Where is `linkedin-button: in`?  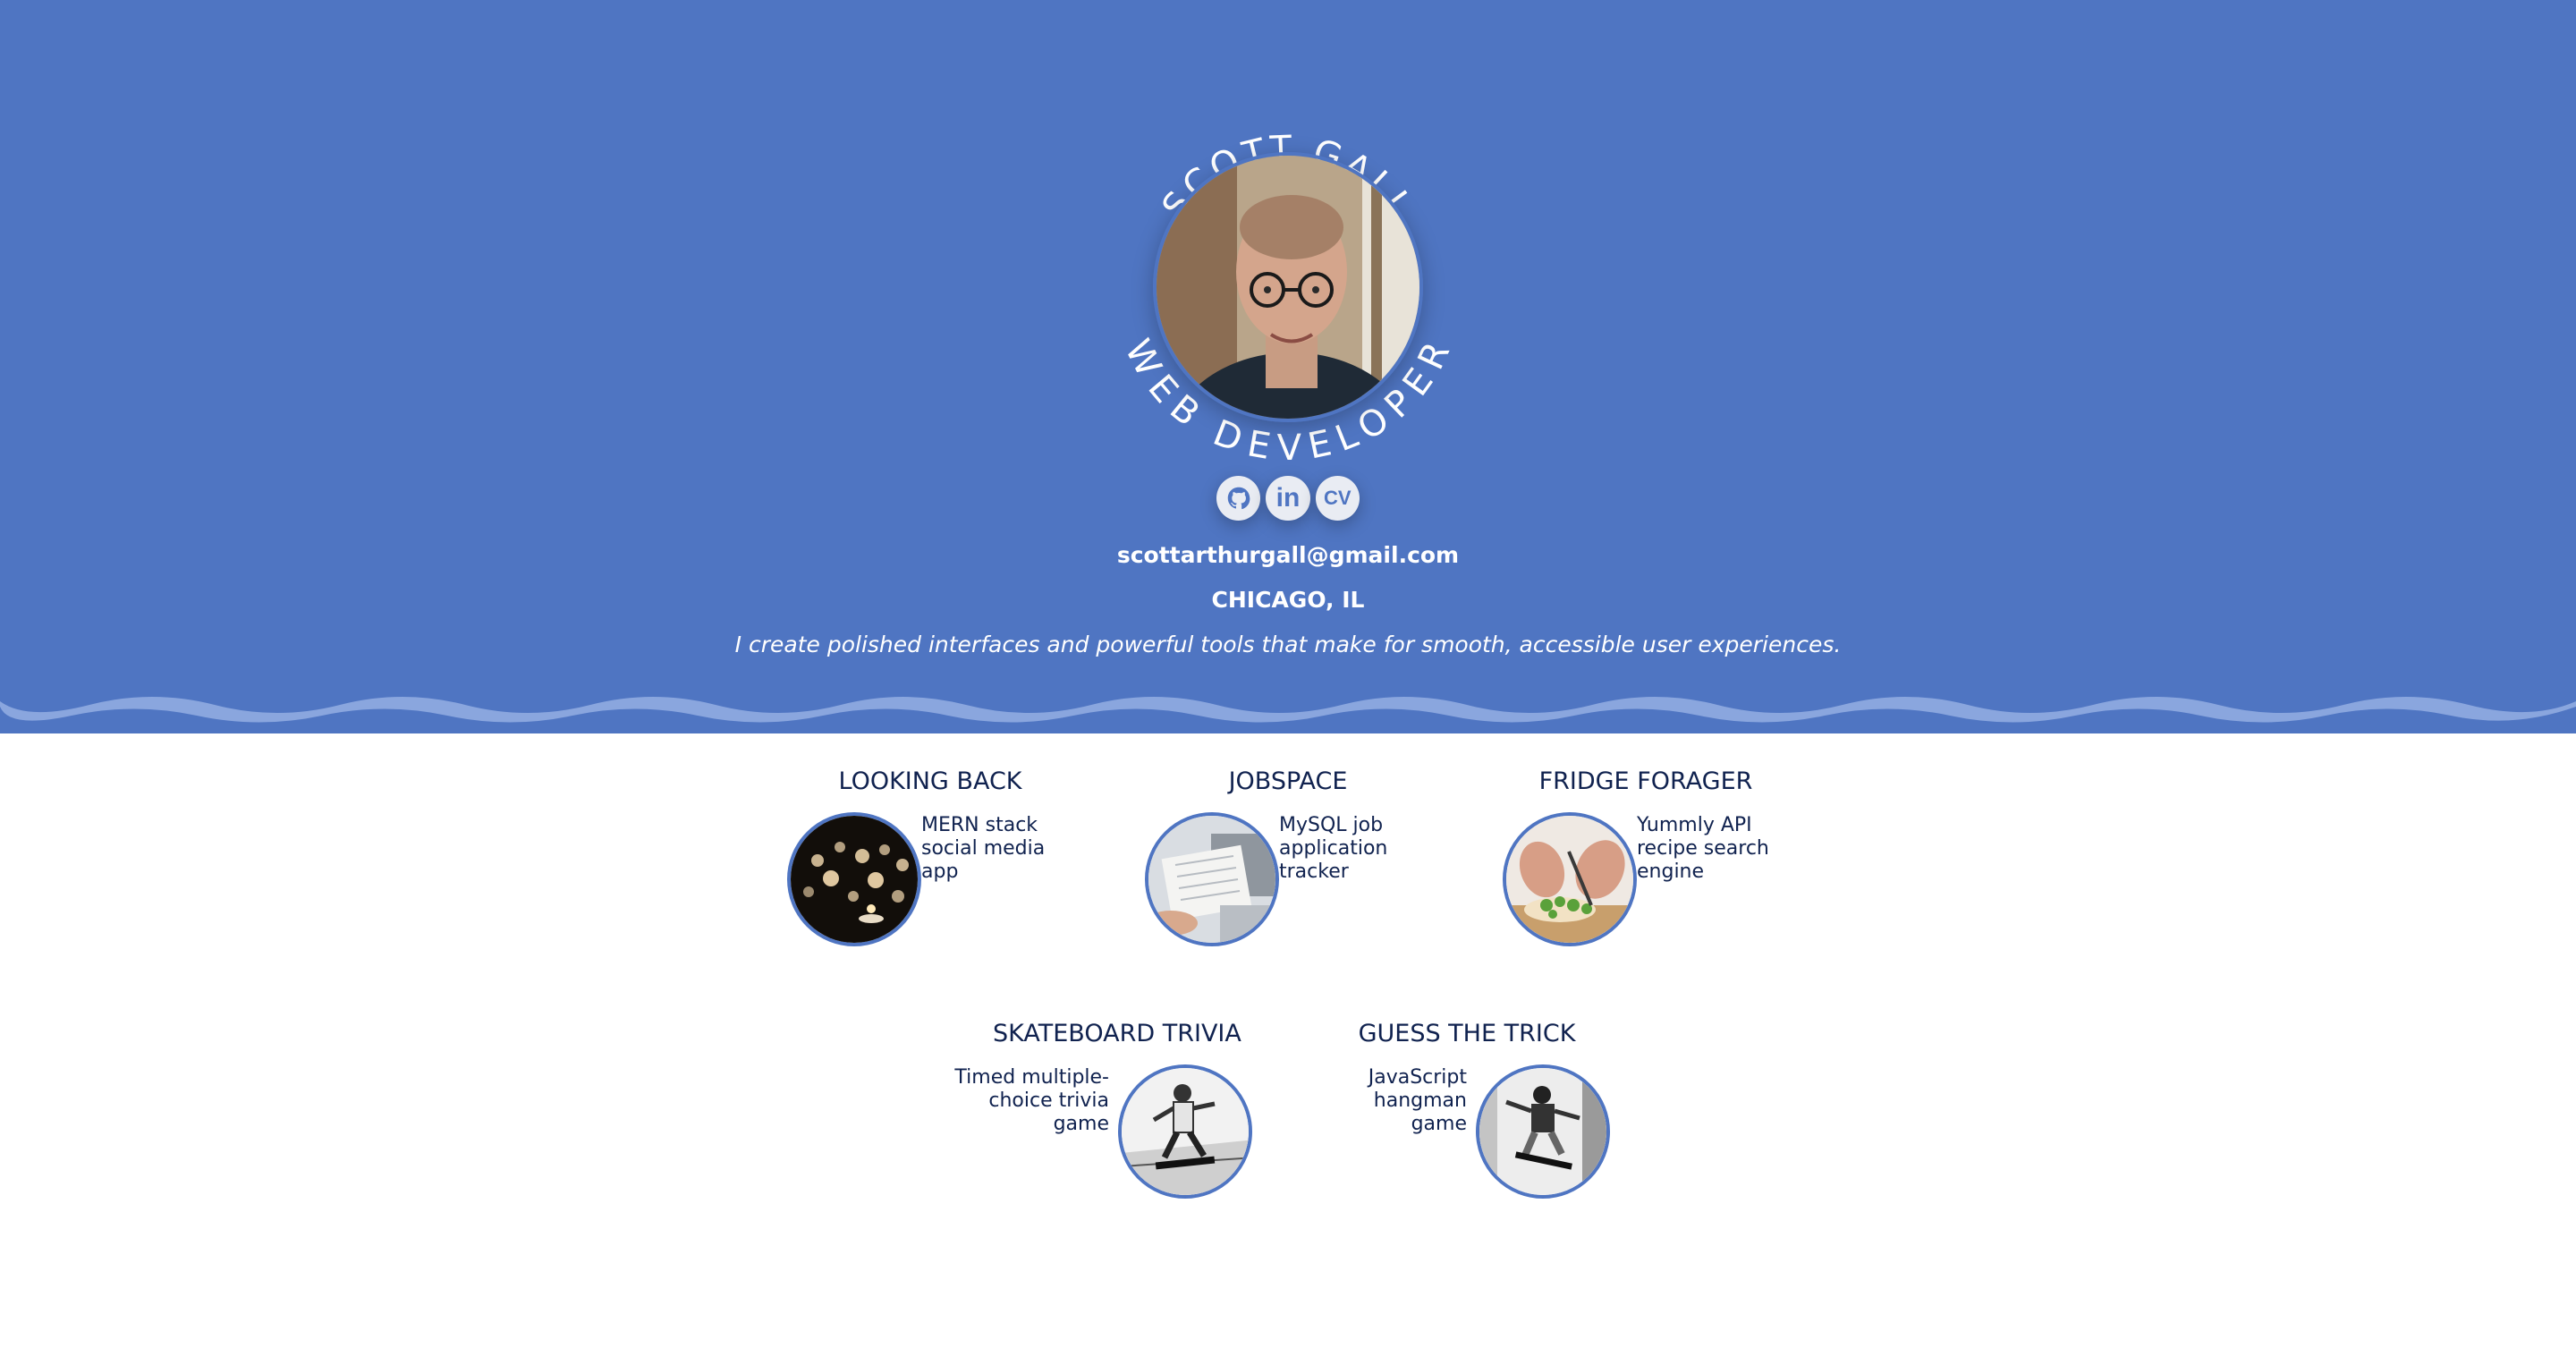
linkedin-button: in is located at coordinates (1288, 498).